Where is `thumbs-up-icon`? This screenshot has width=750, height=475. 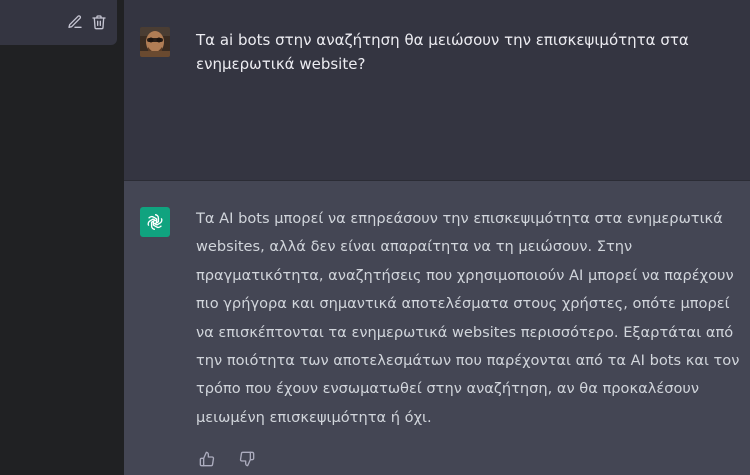 thumbs-up-icon is located at coordinates (207, 459).